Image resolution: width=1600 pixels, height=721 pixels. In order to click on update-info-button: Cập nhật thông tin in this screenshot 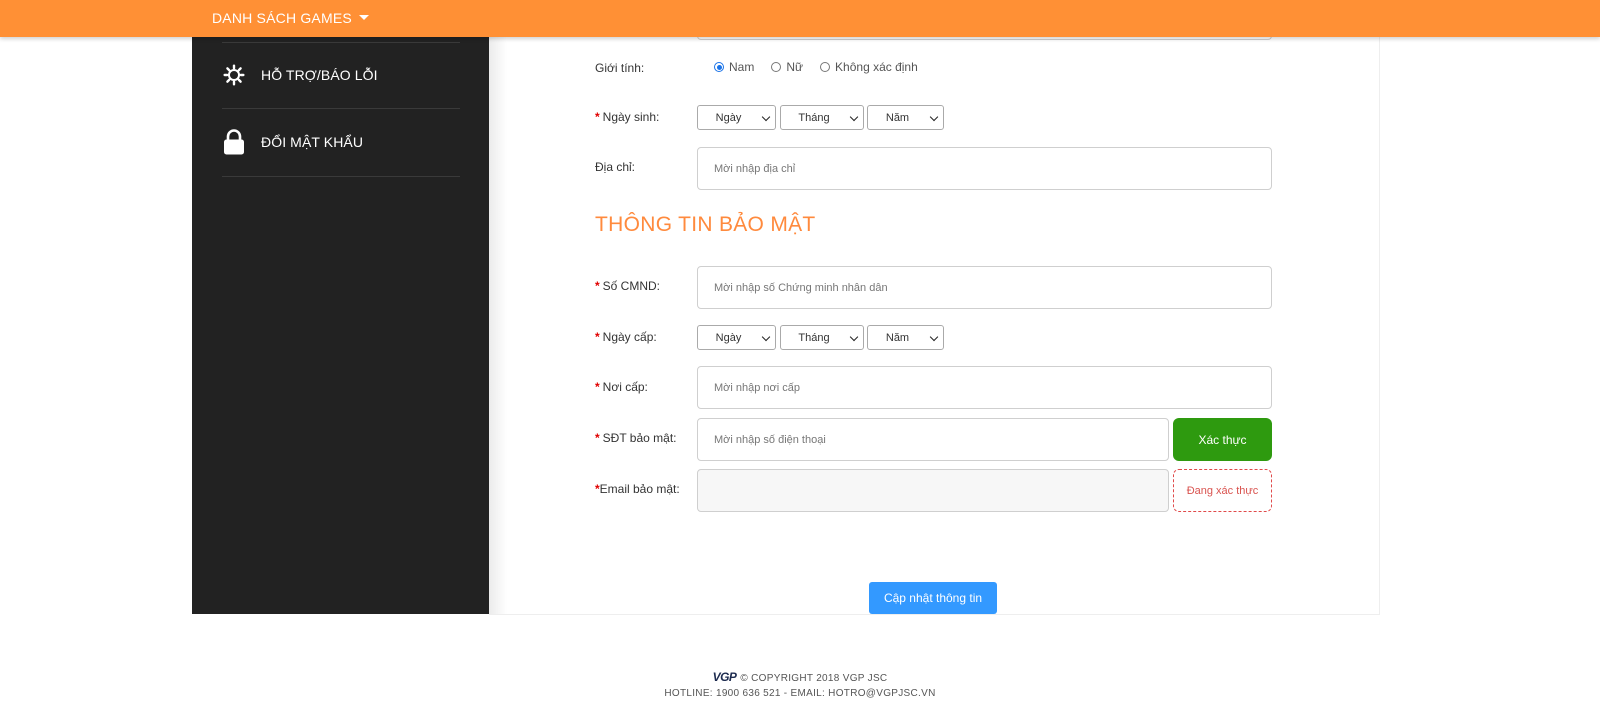, I will do `click(933, 598)`.